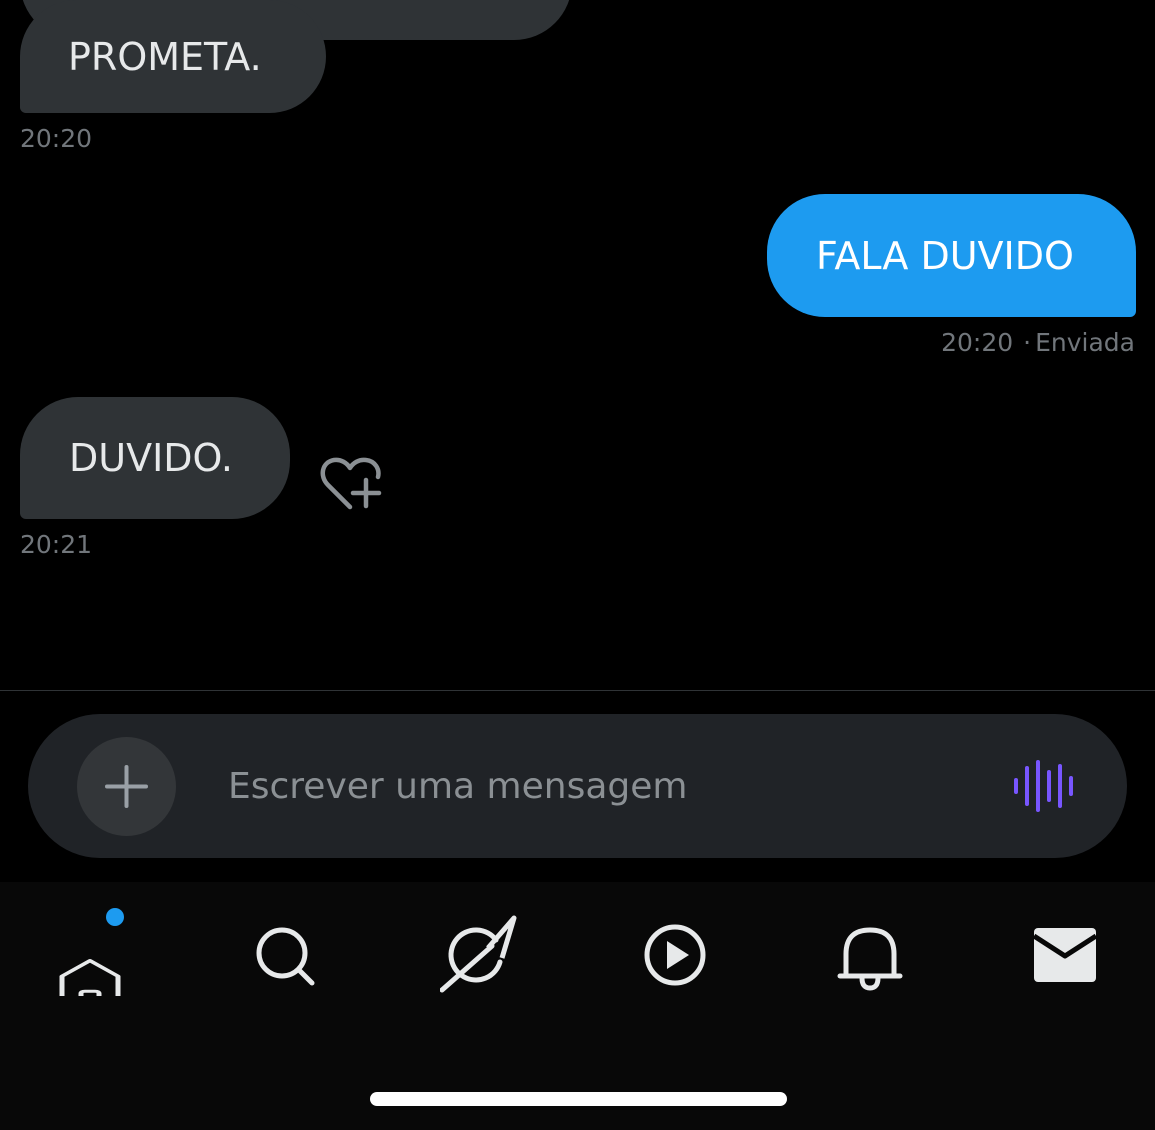  Describe the element at coordinates (95, 954) in the screenshot. I see `tab-home` at that location.